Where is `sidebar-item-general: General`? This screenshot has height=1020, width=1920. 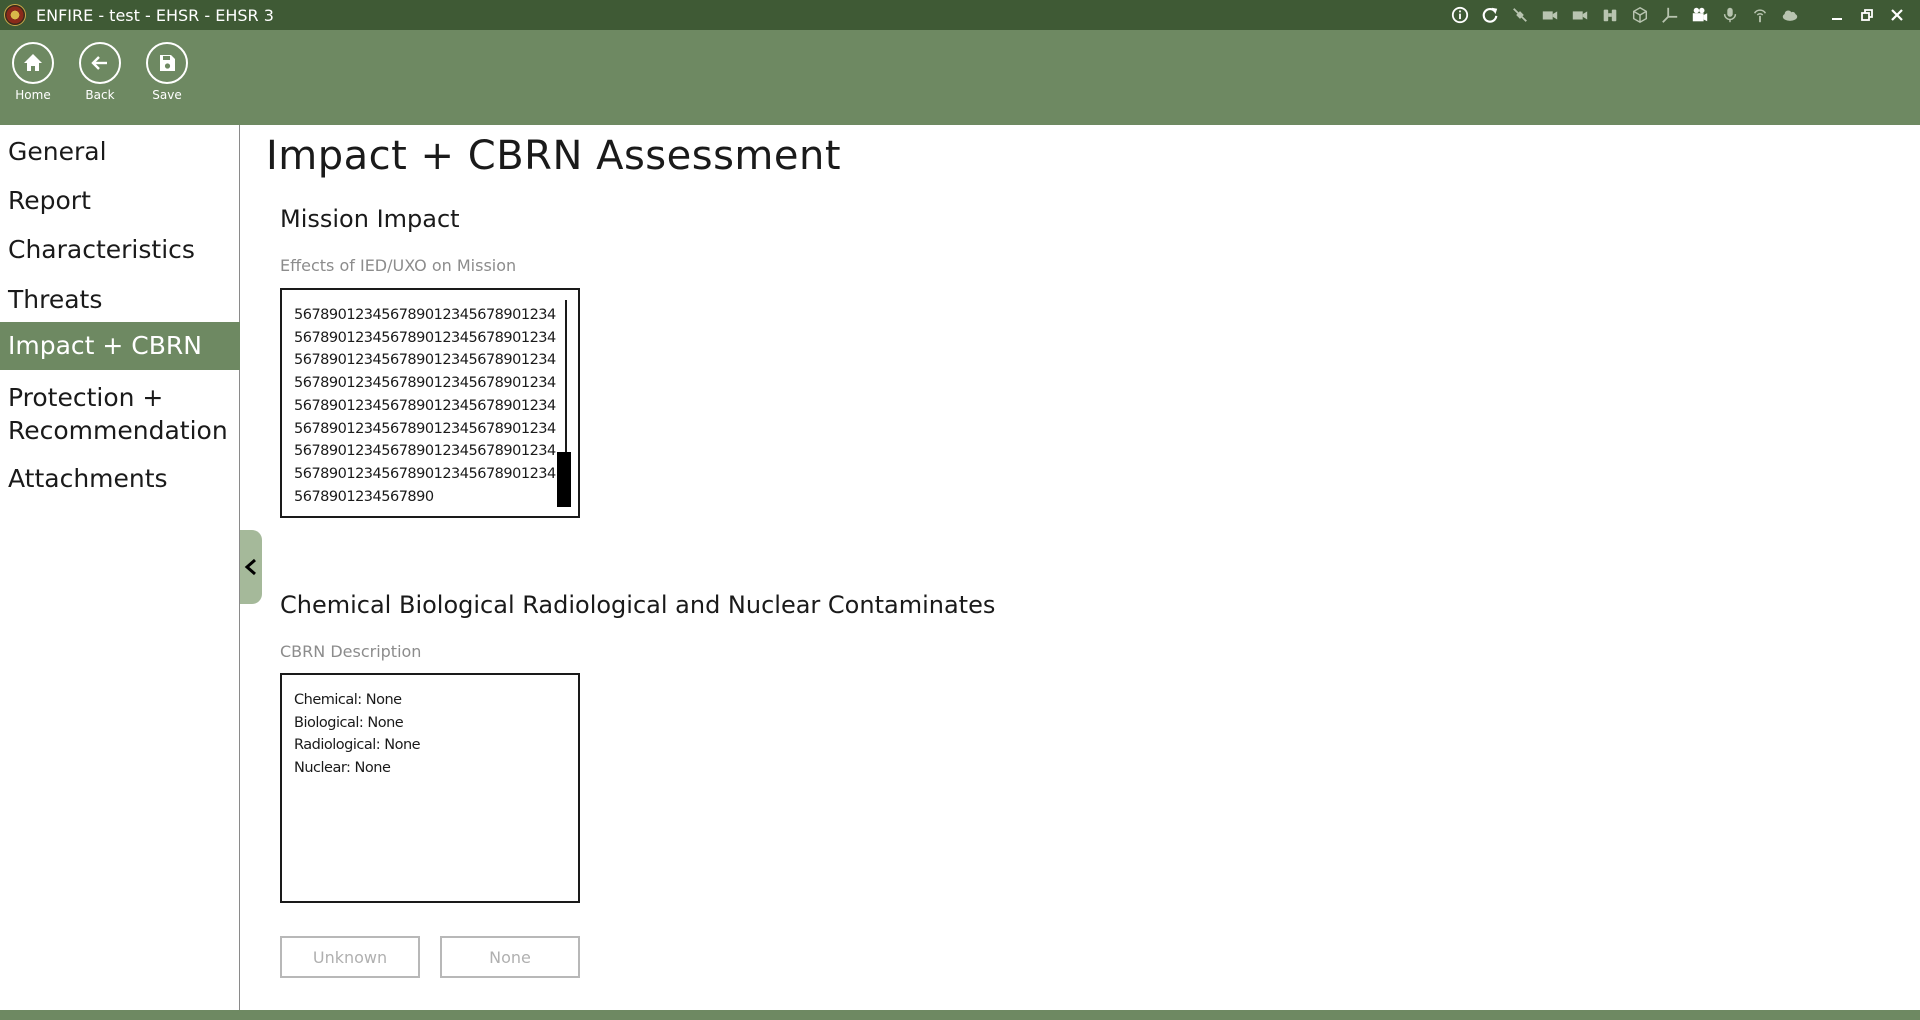 sidebar-item-general: General is located at coordinates (120, 155).